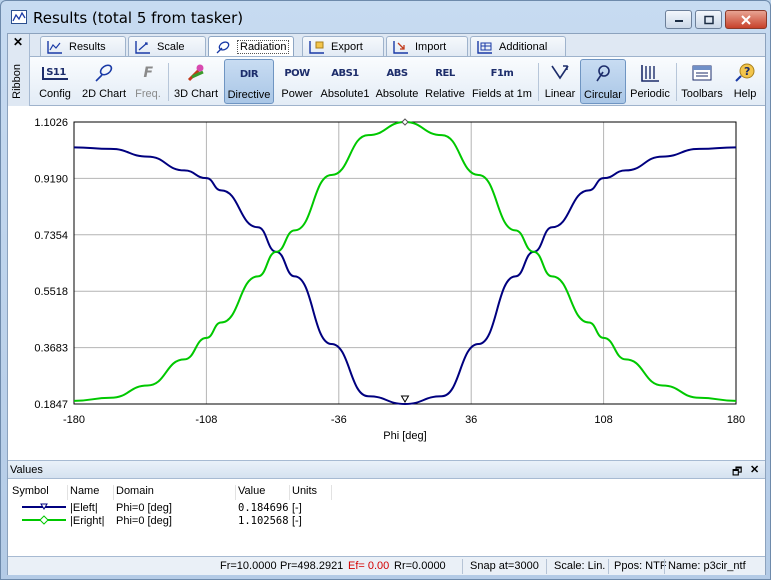  I want to click on help-button: ? Help, so click(745, 81).